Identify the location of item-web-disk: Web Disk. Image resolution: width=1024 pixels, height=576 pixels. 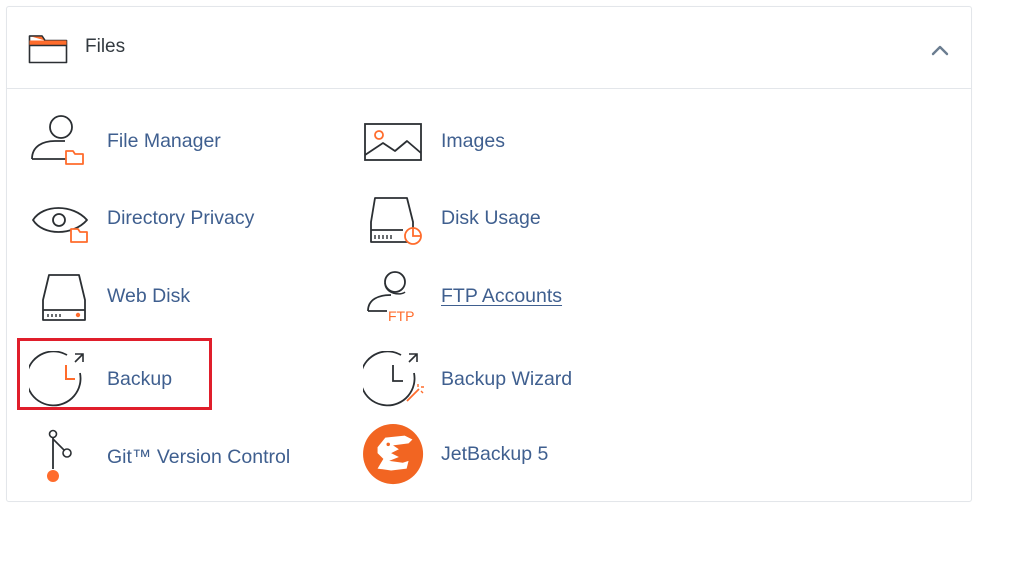
(129, 296).